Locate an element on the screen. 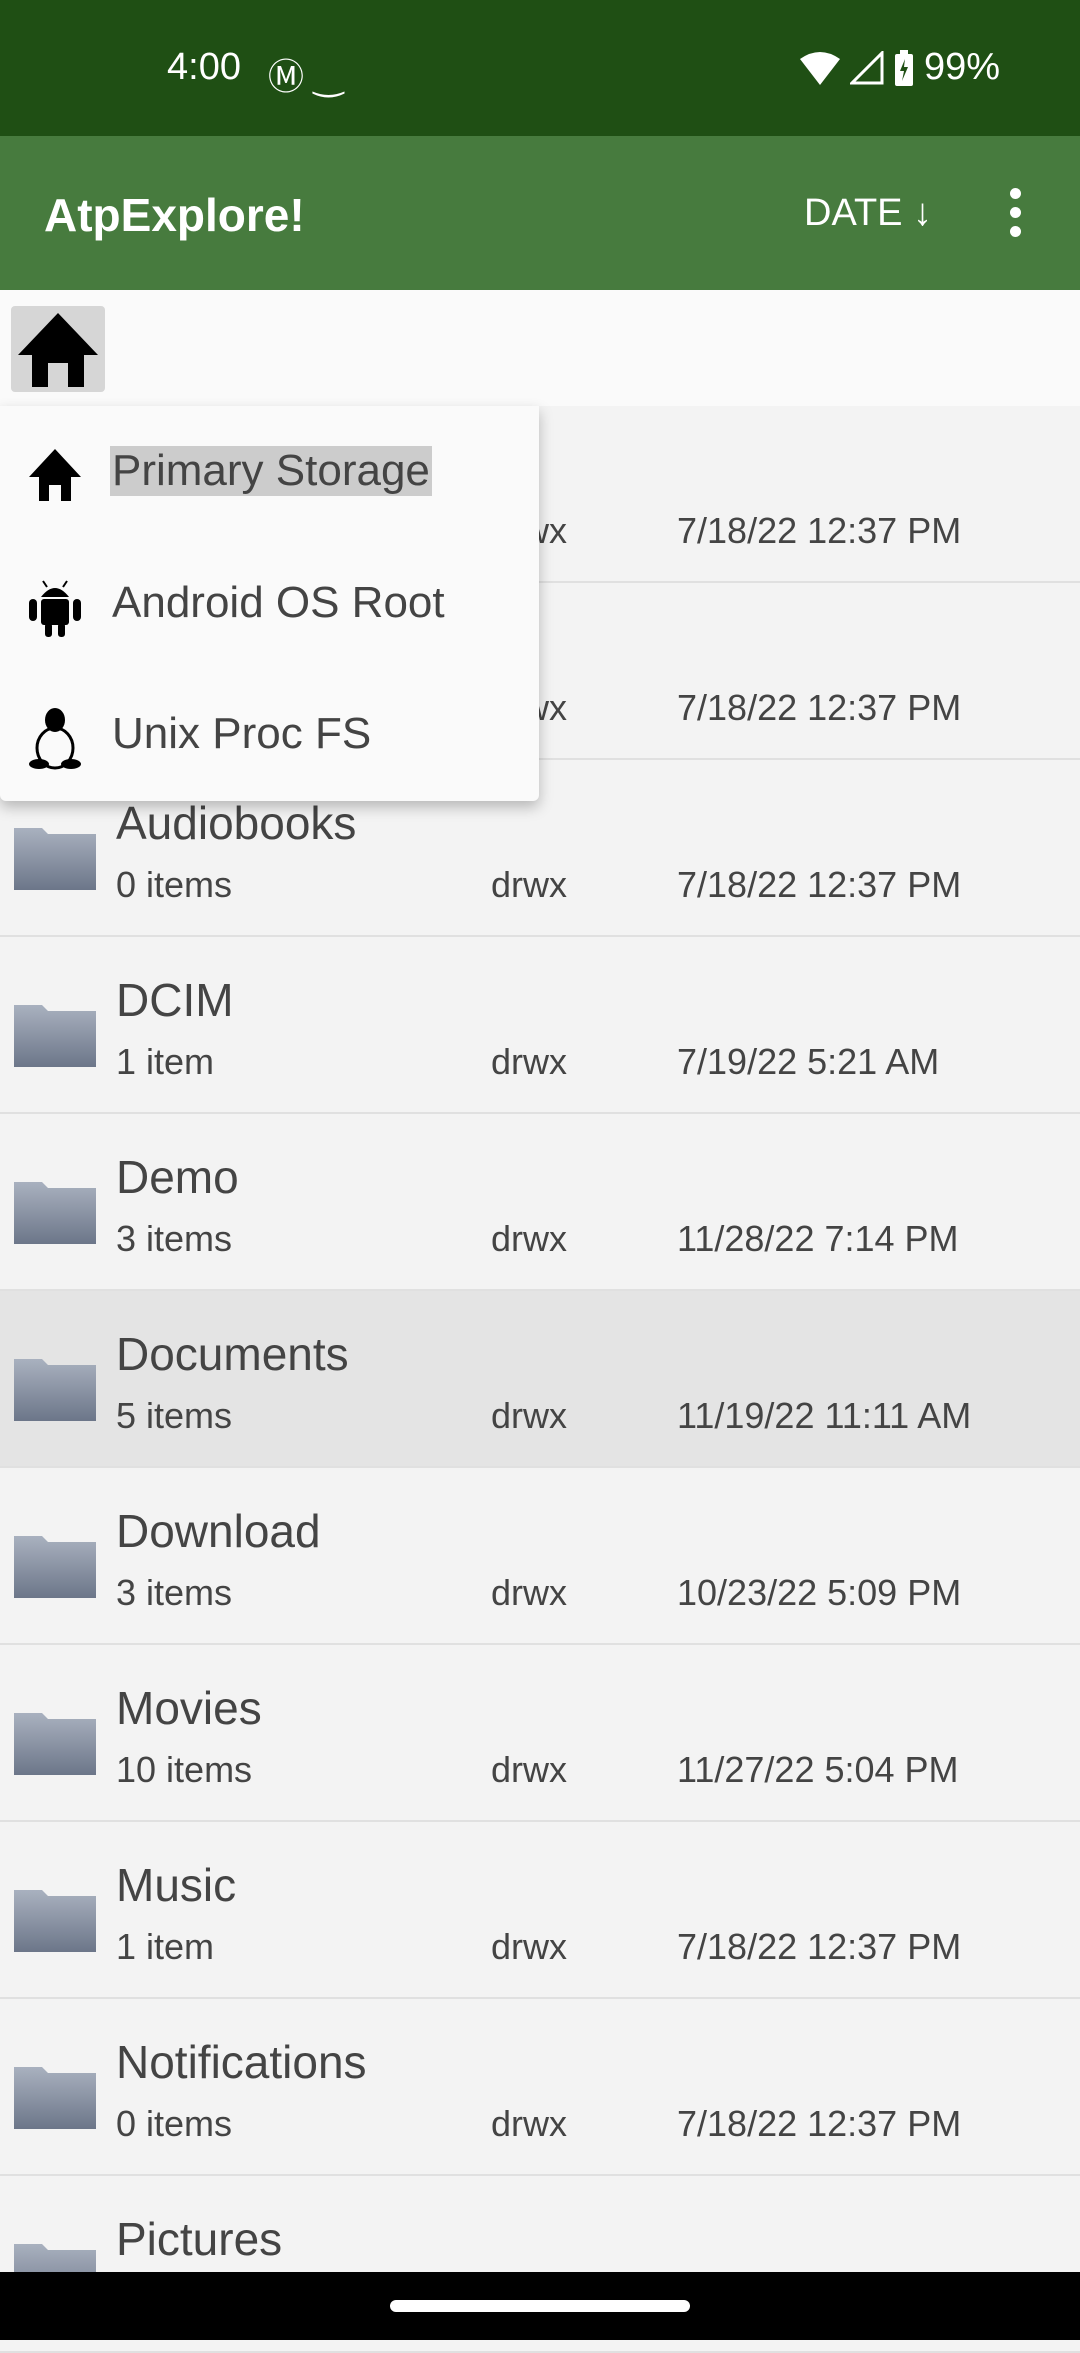  modified-date: 10/23/22 5:09 PM is located at coordinates (819, 1592).